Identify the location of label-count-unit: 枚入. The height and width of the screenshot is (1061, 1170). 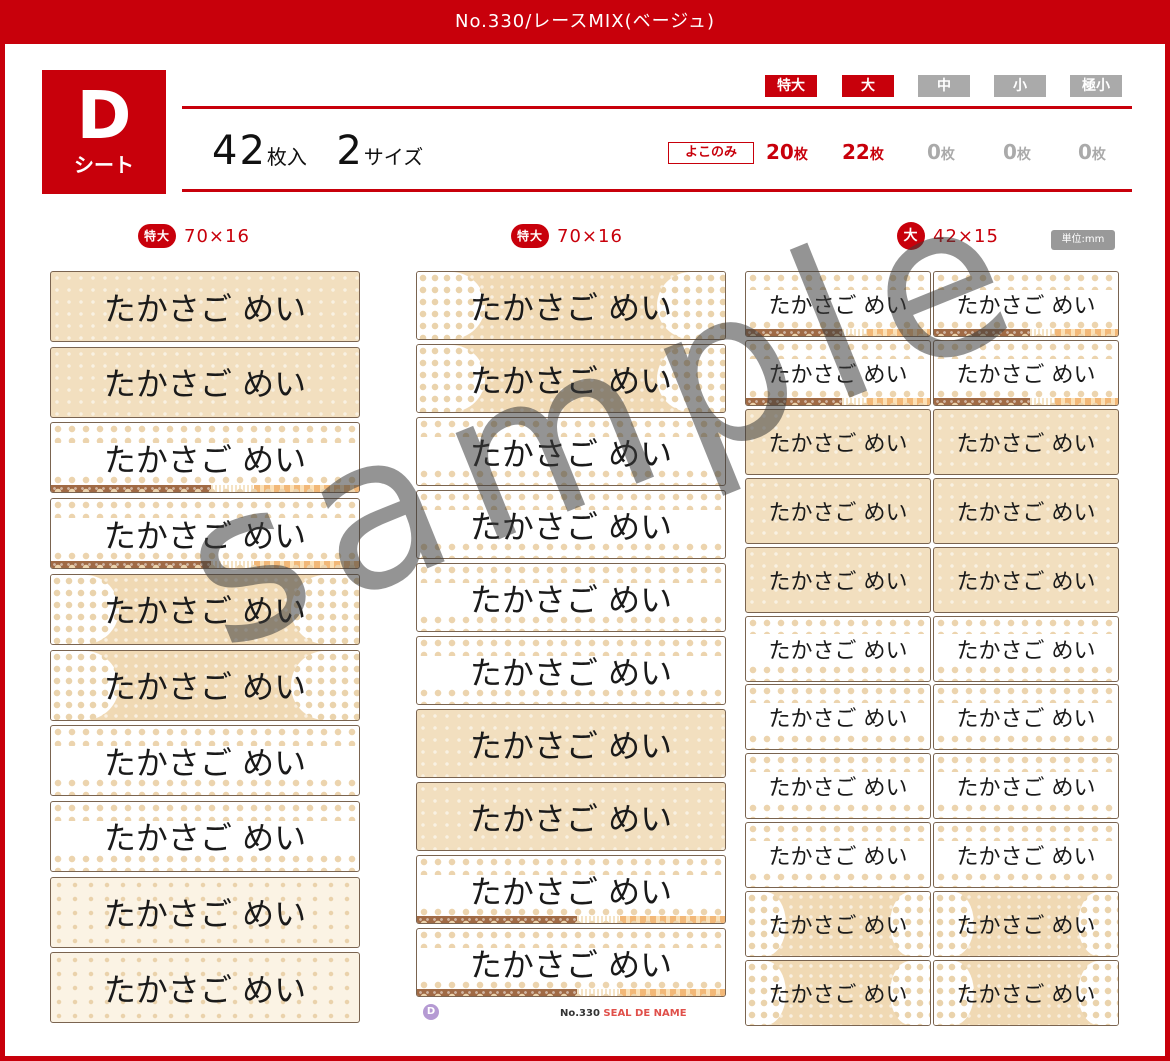
(286, 157).